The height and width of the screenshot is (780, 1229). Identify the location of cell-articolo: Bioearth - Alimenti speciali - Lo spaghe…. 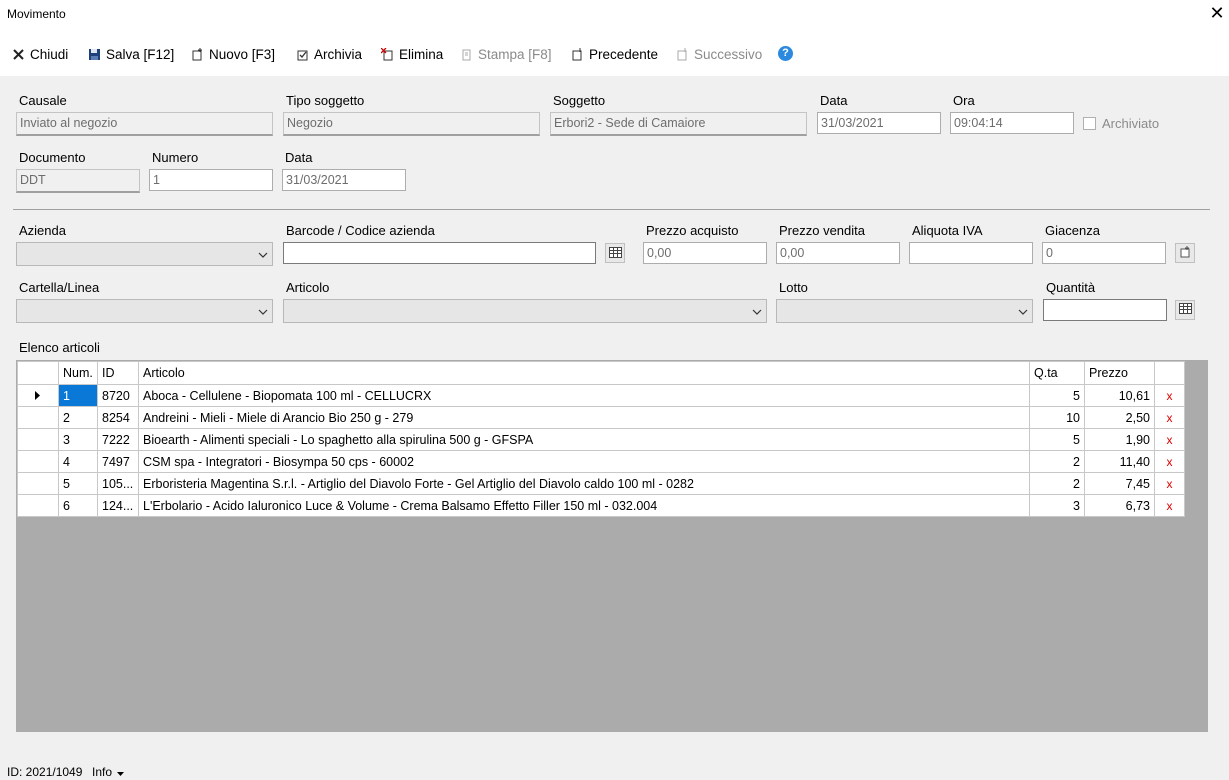
(584, 439).